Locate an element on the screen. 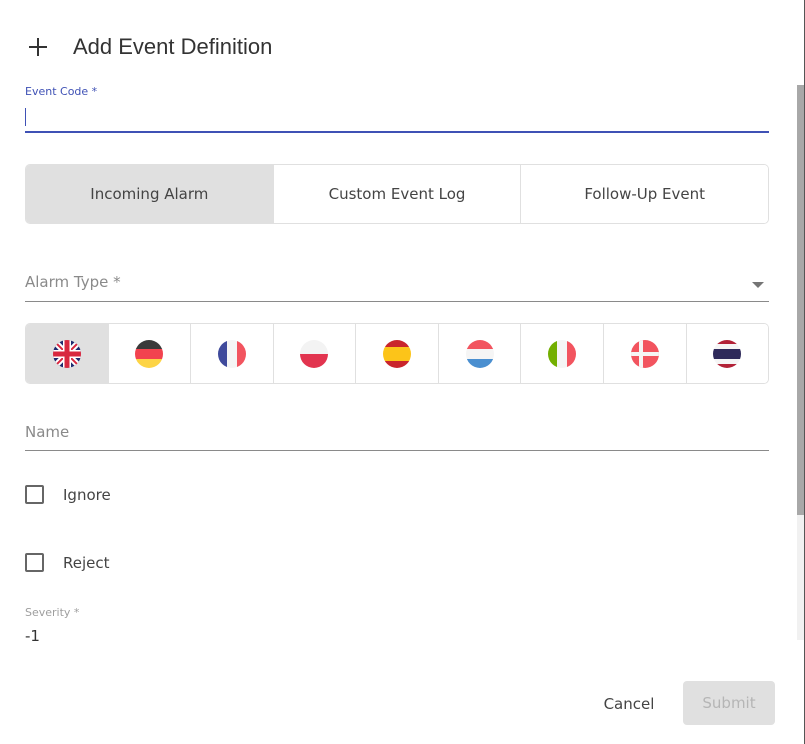 The width and height of the screenshot is (805, 744). severity-label: Severity * is located at coordinates (52, 612).